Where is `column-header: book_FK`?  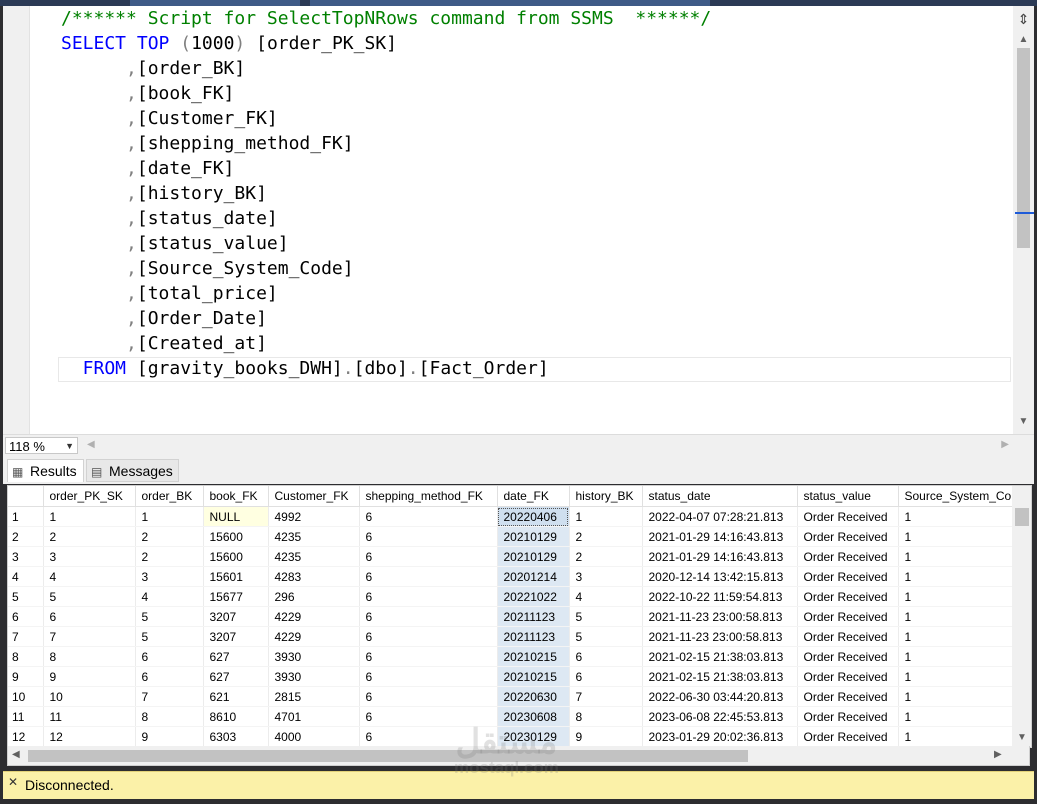
column-header: book_FK is located at coordinates (236, 496).